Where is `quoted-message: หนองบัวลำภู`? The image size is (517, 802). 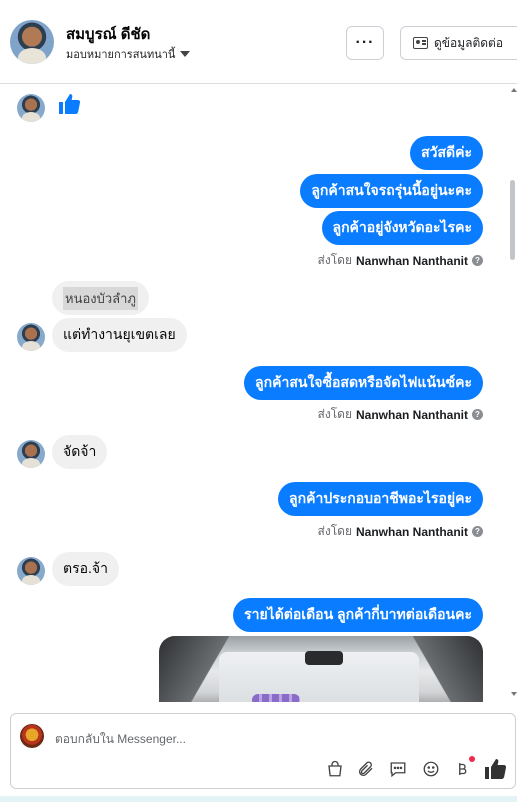 quoted-message: หนองบัวลำภู is located at coordinates (100, 298).